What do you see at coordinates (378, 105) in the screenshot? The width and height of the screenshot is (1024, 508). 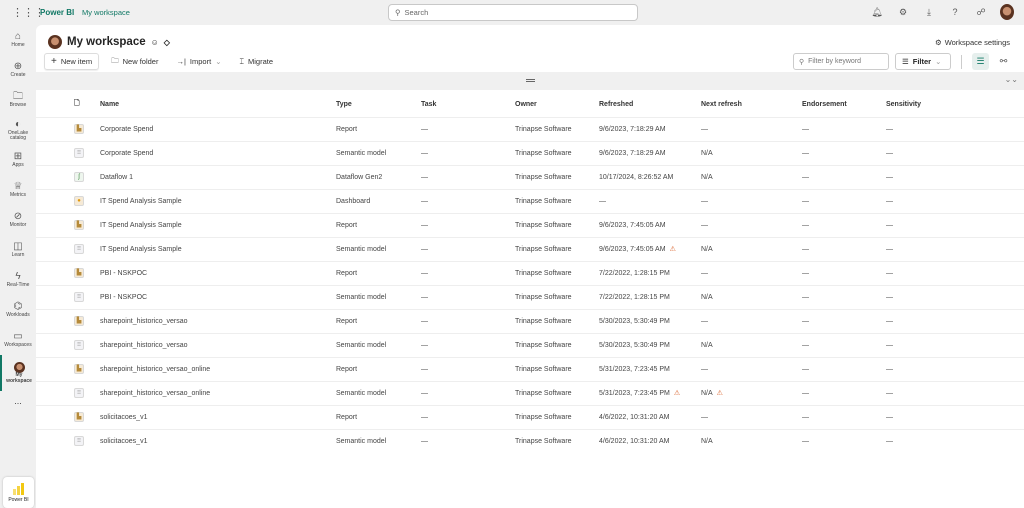 I see `column-header-type: Type` at bounding box center [378, 105].